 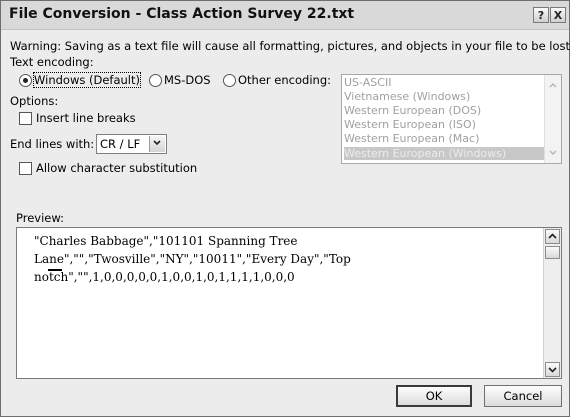 I want to click on encoding-list-scrollbar, so click(x=552, y=119).